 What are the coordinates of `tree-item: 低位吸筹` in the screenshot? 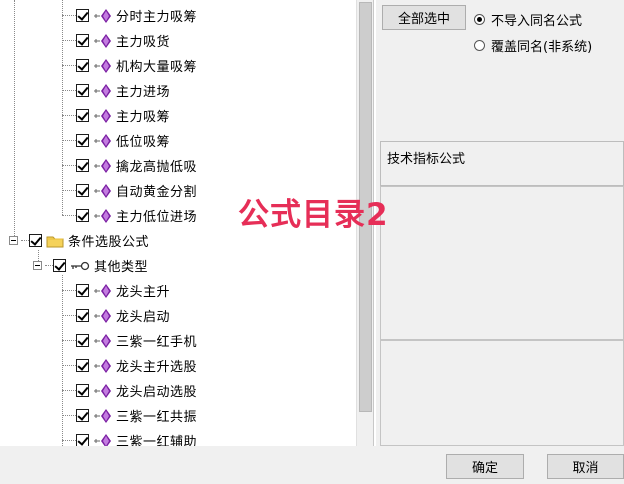 It's located at (116, 140).